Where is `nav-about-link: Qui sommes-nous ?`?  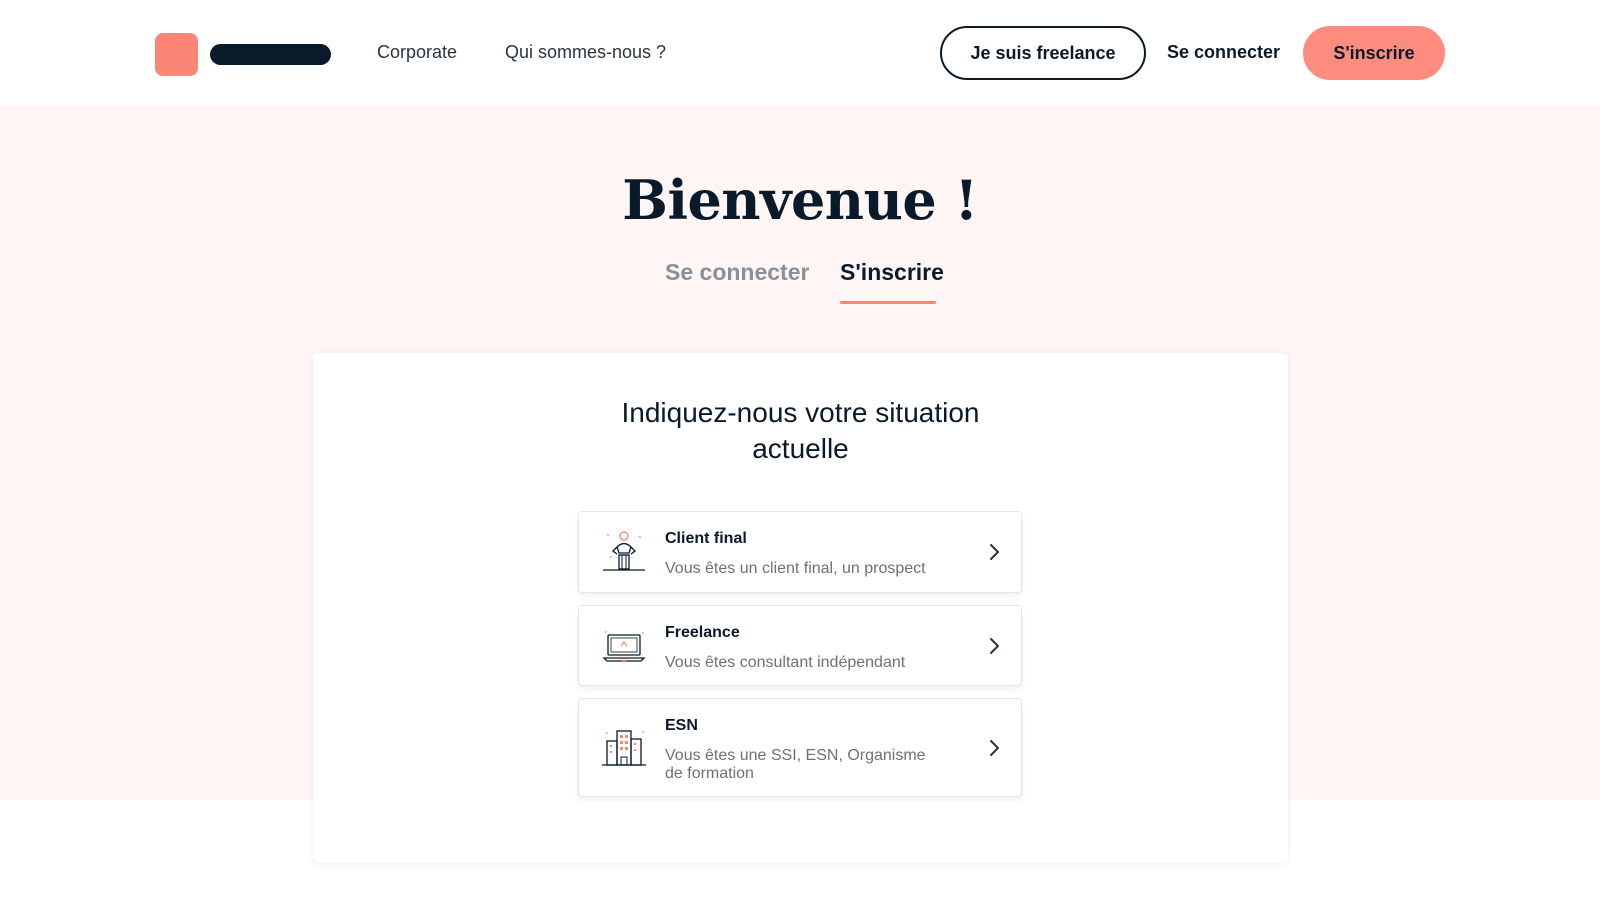 nav-about-link: Qui sommes-nous ? is located at coordinates (585, 52).